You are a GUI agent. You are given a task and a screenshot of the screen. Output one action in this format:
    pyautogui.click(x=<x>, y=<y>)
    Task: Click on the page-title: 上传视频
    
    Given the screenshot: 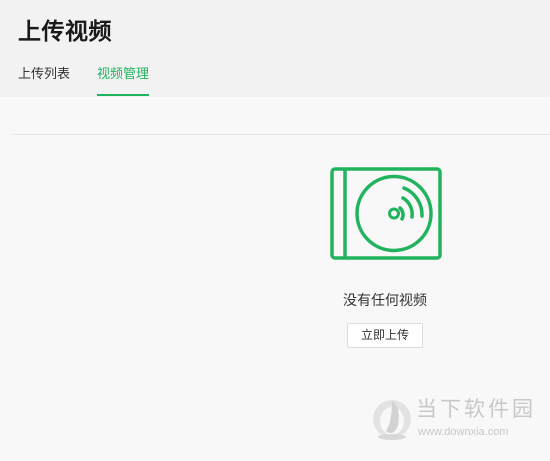 What is the action you would take?
    pyautogui.click(x=65, y=32)
    